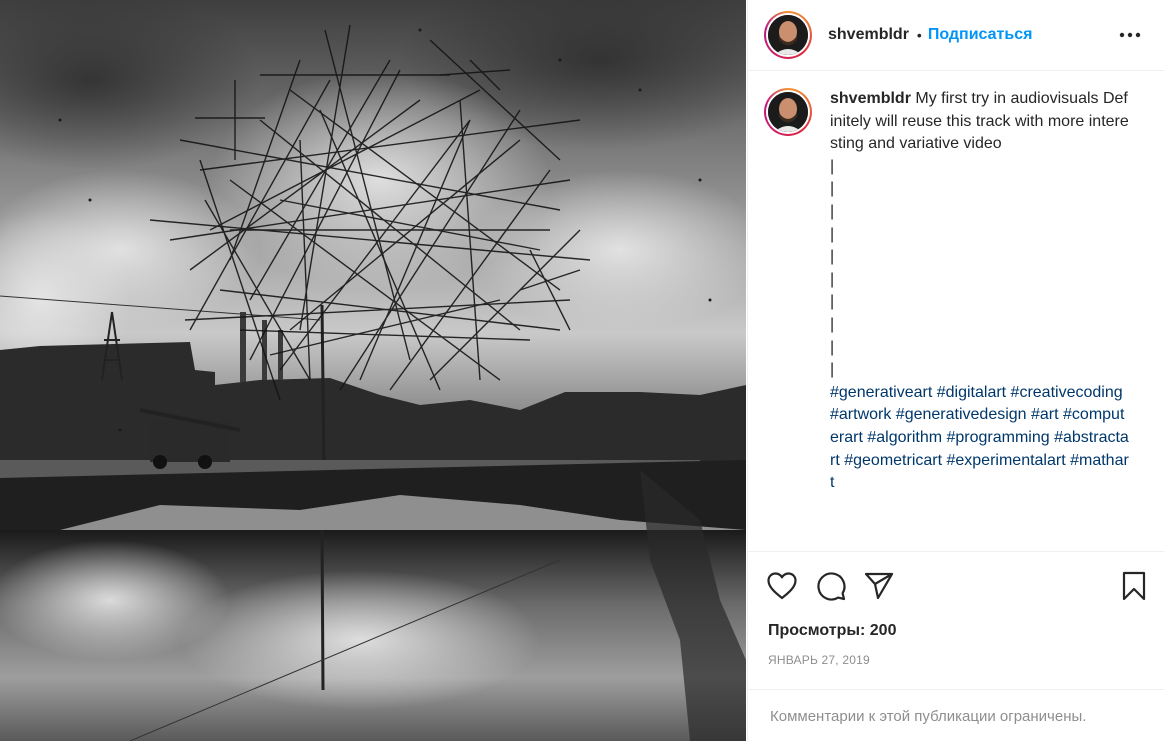 The width and height of the screenshot is (1164, 741). I want to click on post-header: shvembldr • Подписаться, so click(956, 35).